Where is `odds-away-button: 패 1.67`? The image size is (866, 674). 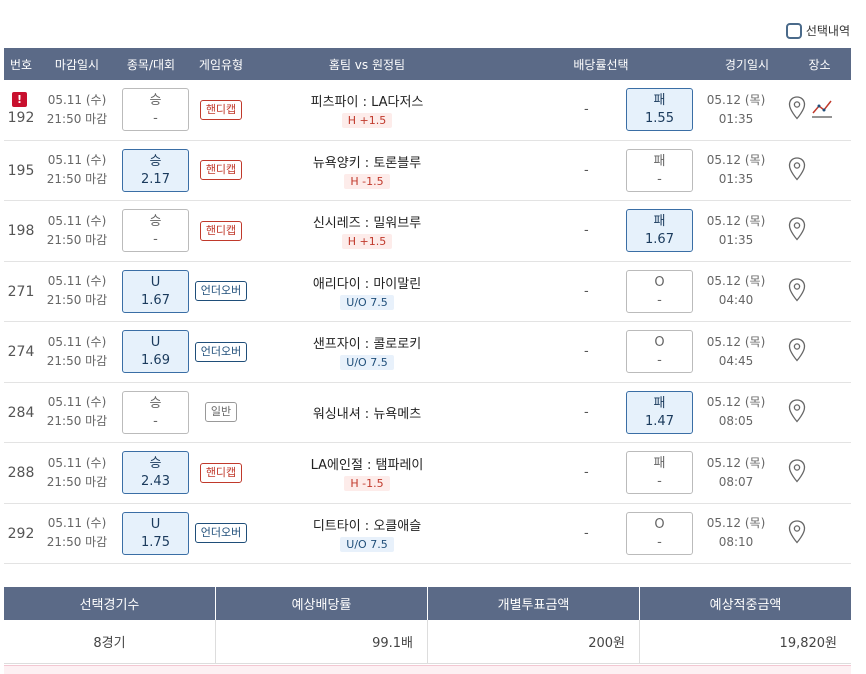 odds-away-button: 패 1.67 is located at coordinates (659, 230).